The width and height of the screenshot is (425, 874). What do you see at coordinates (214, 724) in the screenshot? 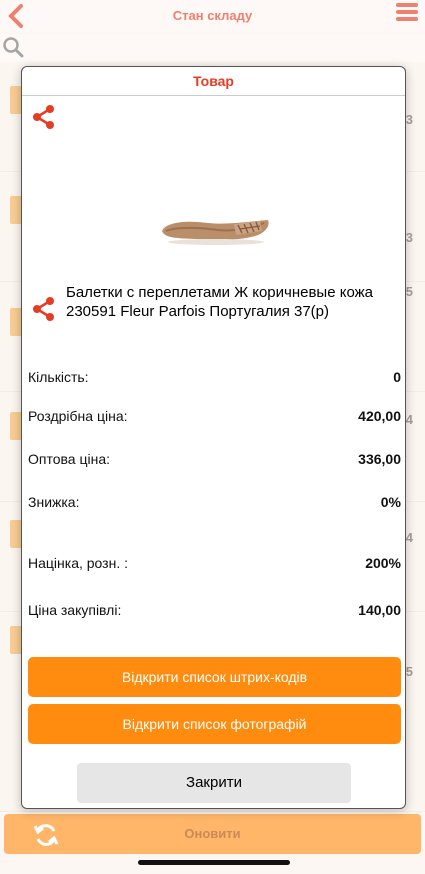
I see `open-photos-button: Відкрити список фотографій` at bounding box center [214, 724].